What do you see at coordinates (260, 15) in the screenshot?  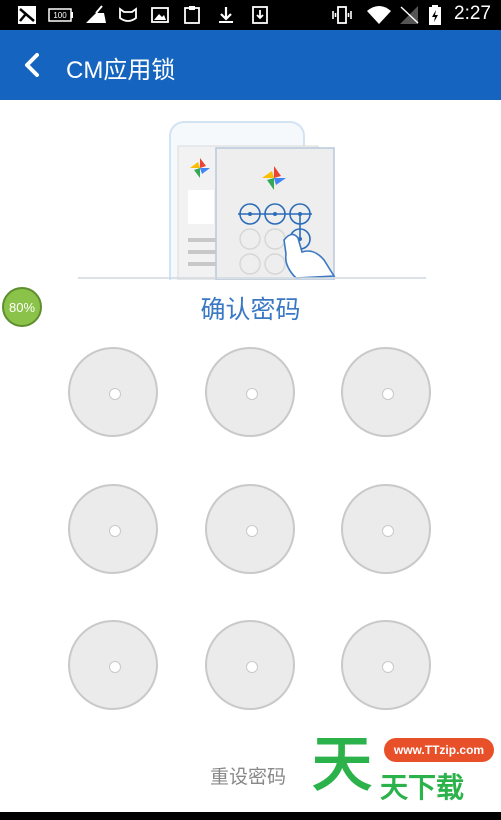 I see `download-box-icon` at bounding box center [260, 15].